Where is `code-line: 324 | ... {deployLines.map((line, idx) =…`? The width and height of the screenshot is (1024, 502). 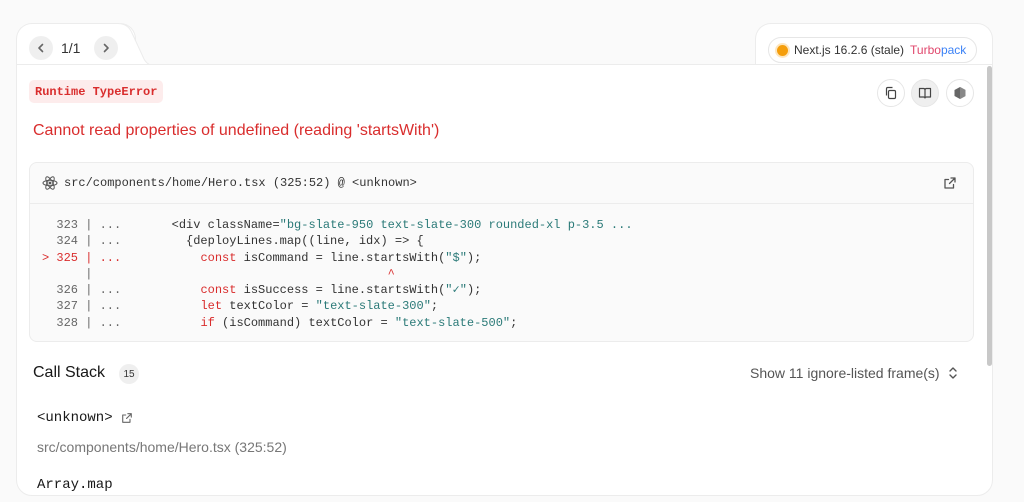 code-line: 324 | ... {deployLines.map((line, idx) =… is located at coordinates (507, 241).